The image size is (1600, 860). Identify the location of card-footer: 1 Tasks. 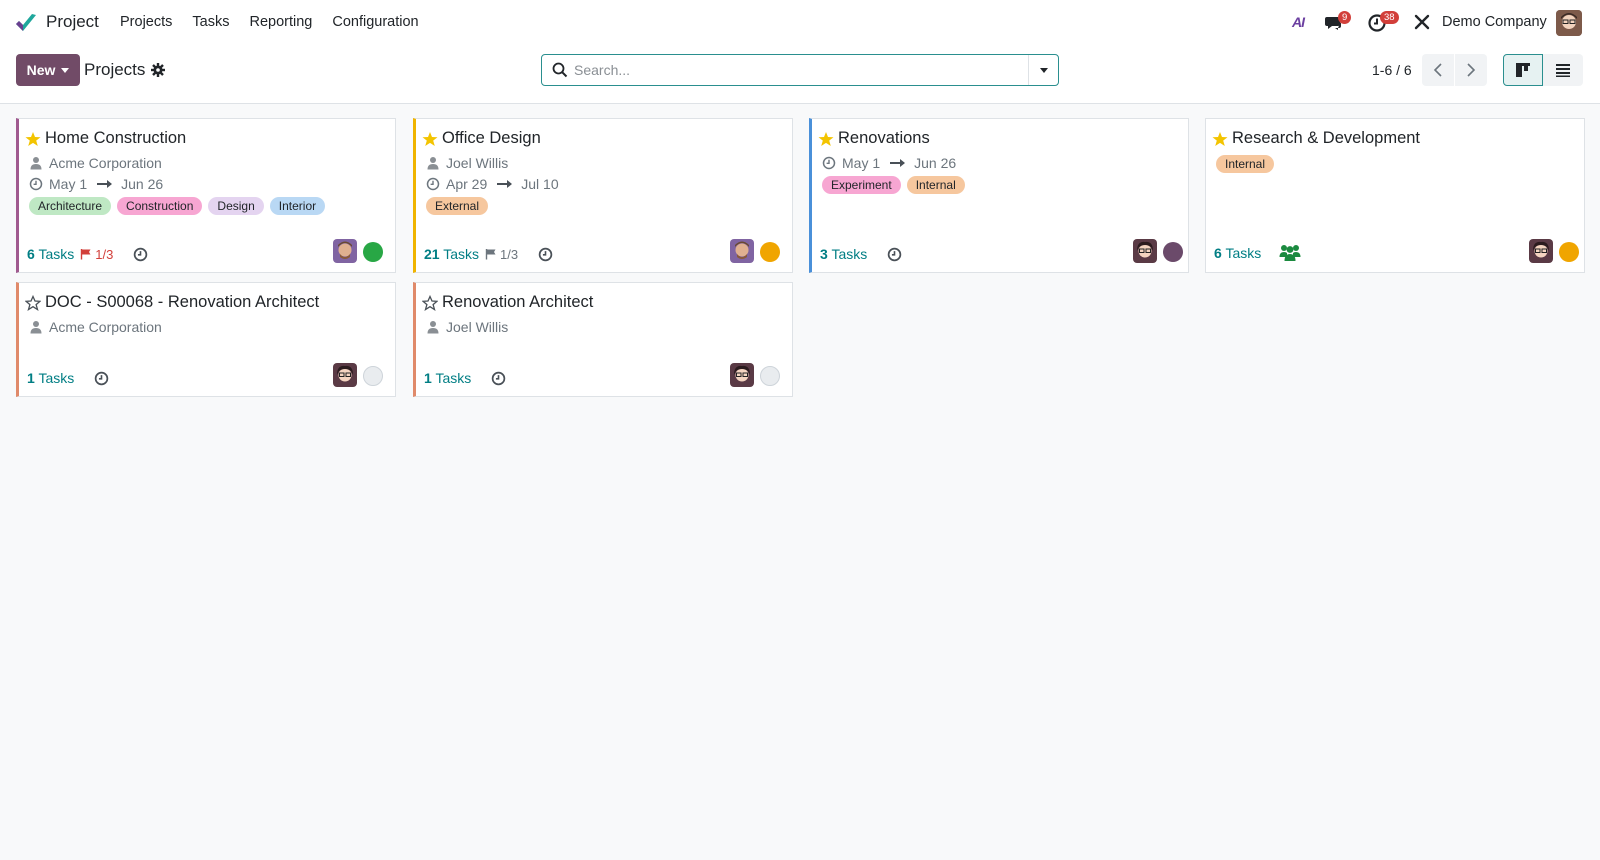
(68, 378).